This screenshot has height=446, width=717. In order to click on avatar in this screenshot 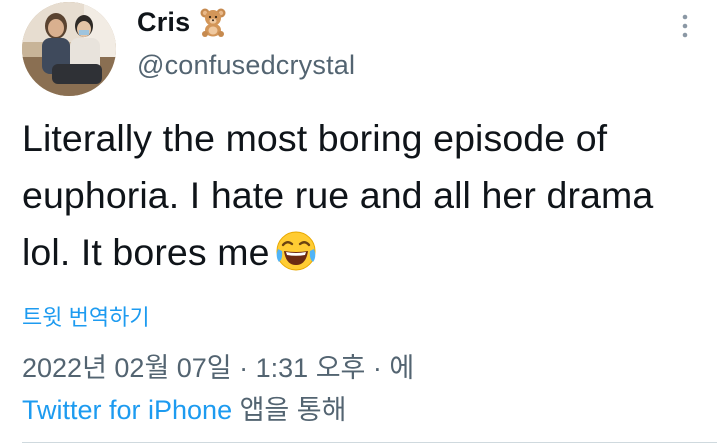, I will do `click(69, 49)`.